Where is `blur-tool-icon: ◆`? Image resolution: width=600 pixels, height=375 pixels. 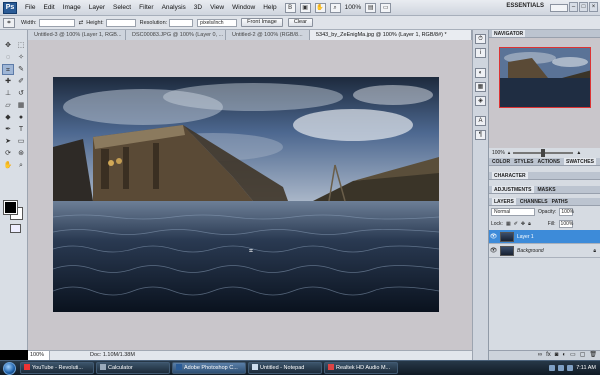
blur-tool-icon: ◆ is located at coordinates (8, 117).